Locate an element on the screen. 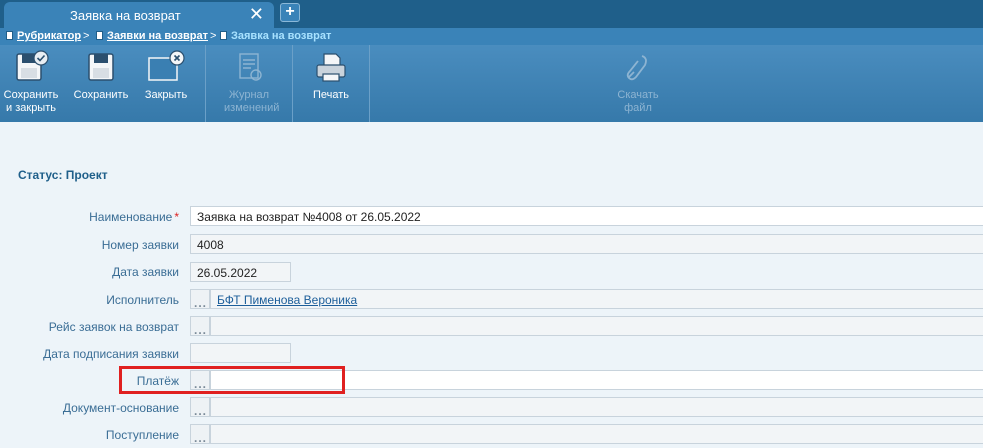  receipt-field is located at coordinates (596, 434).